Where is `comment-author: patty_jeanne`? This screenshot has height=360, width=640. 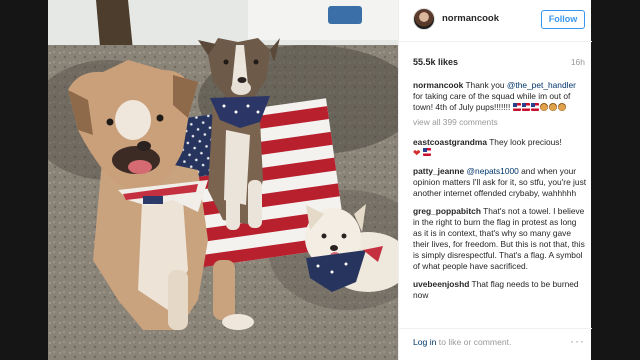
comment-author: patty_jeanne is located at coordinates (438, 171).